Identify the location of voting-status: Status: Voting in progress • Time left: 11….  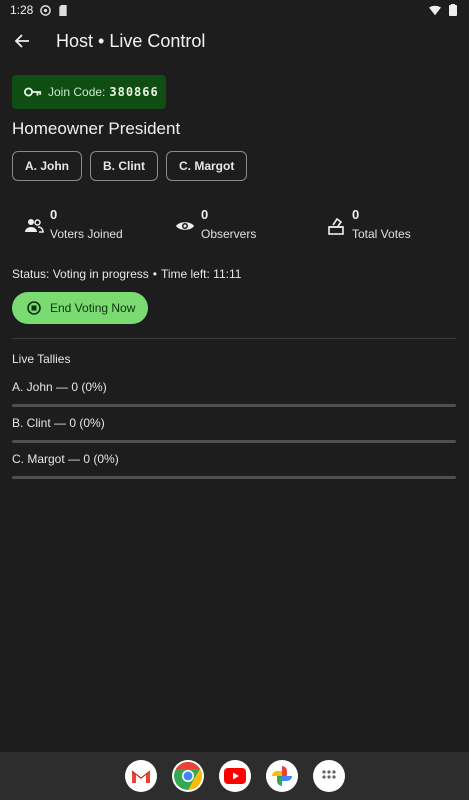
(126, 274).